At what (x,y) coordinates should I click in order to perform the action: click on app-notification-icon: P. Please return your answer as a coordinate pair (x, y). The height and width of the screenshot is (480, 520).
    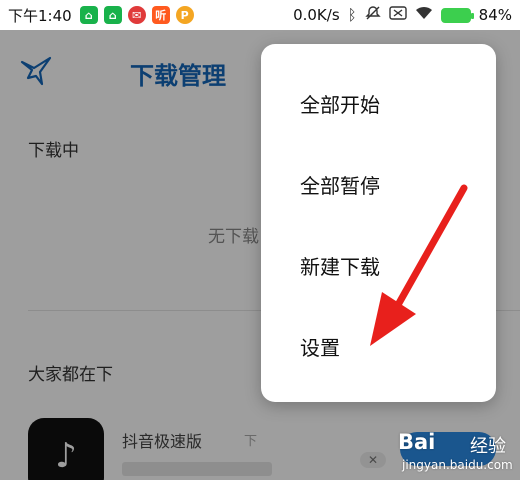
    Looking at the image, I should click on (184, 15).